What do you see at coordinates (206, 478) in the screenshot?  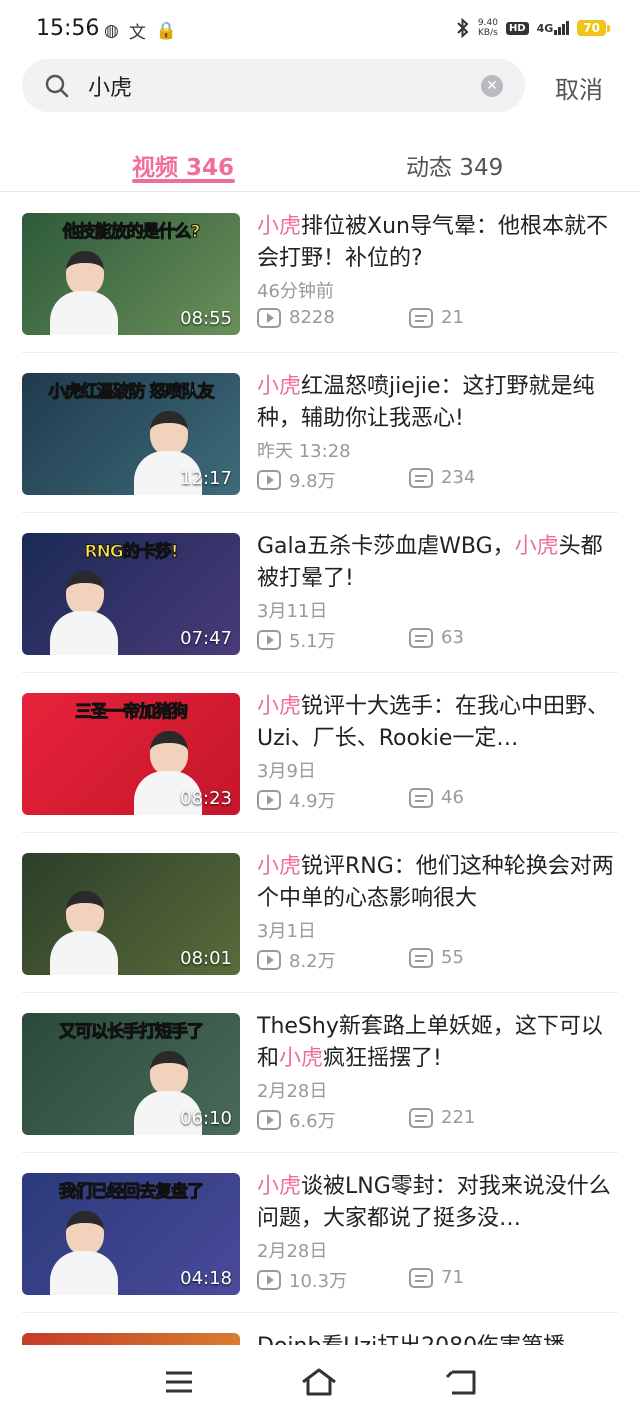 I see `video-duration: 12:17` at bounding box center [206, 478].